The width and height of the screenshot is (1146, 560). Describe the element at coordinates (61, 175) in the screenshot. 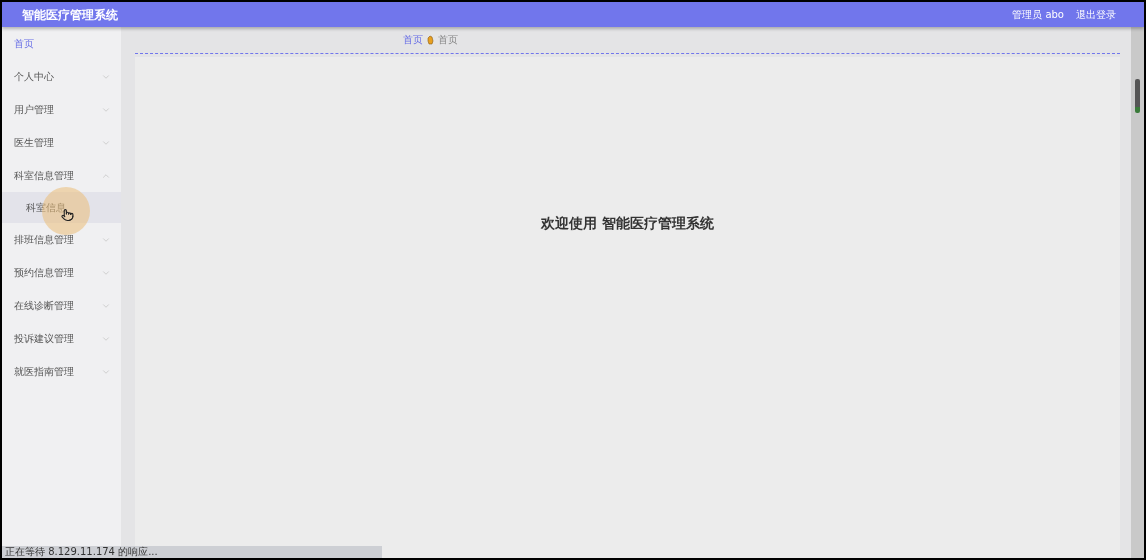

I see `sidebar-item: 科室信息管理` at that location.